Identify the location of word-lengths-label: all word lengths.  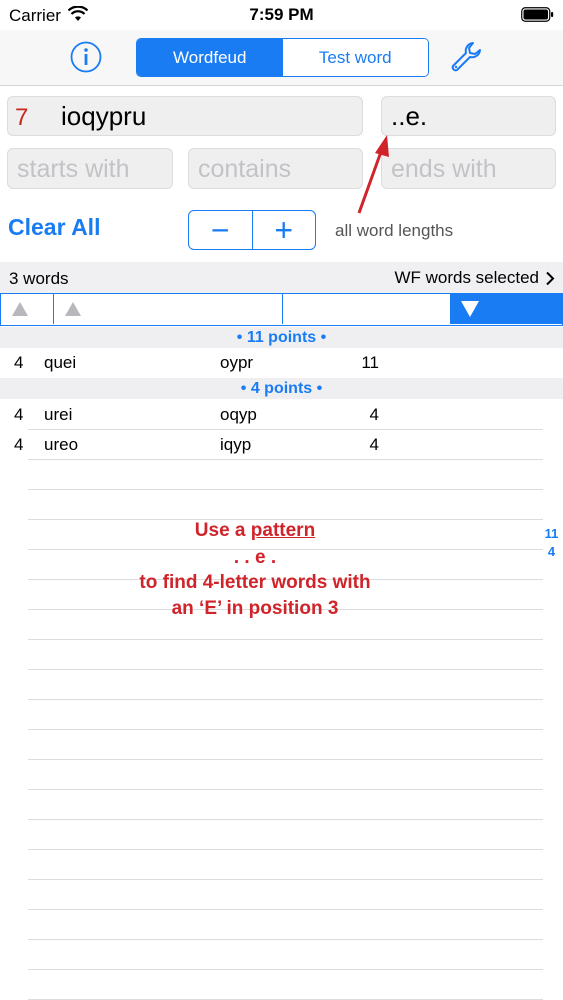
(394, 230).